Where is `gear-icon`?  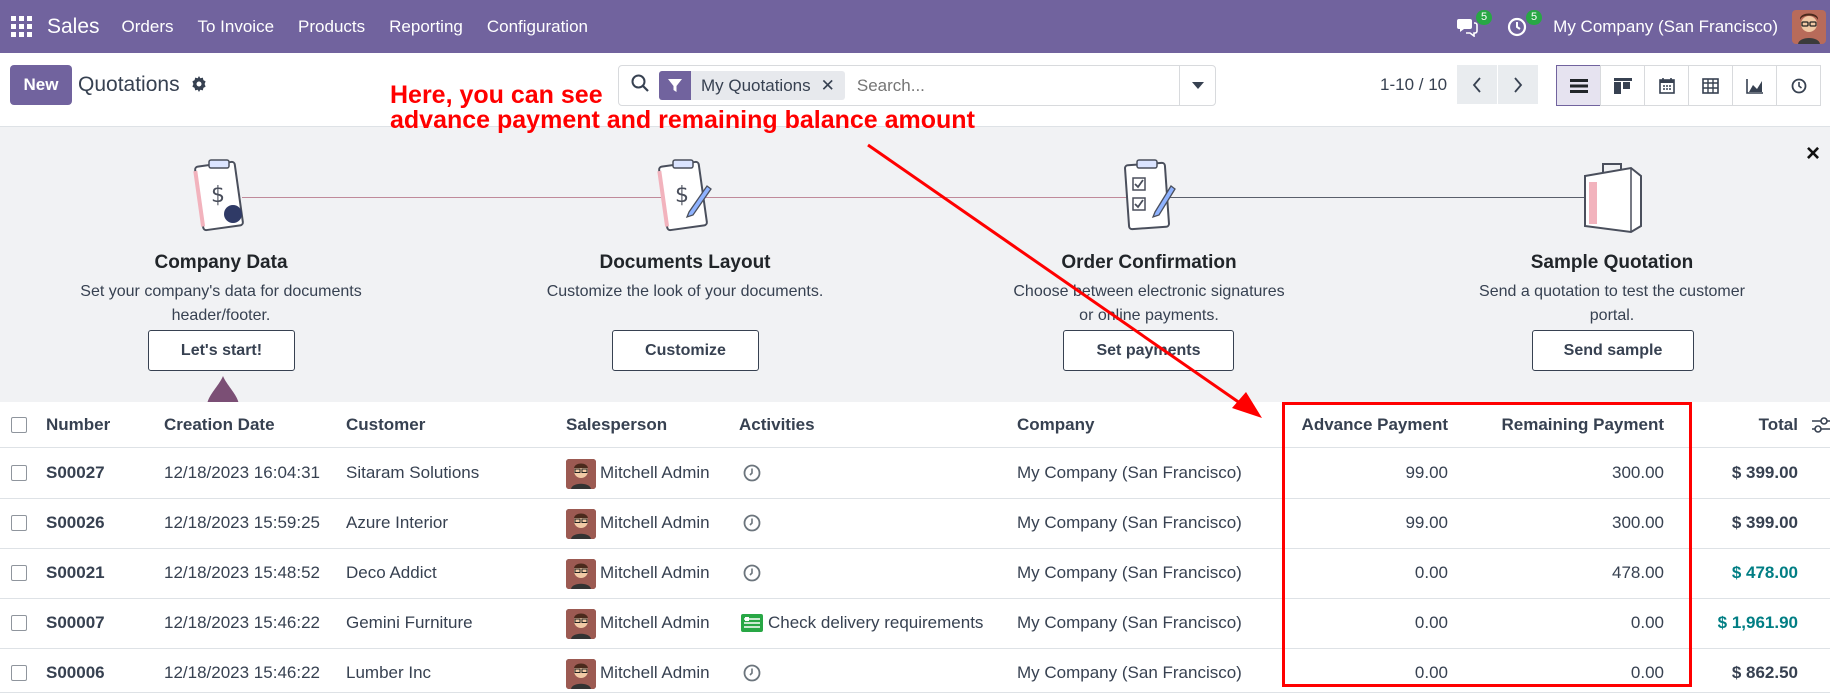
gear-icon is located at coordinates (199, 86).